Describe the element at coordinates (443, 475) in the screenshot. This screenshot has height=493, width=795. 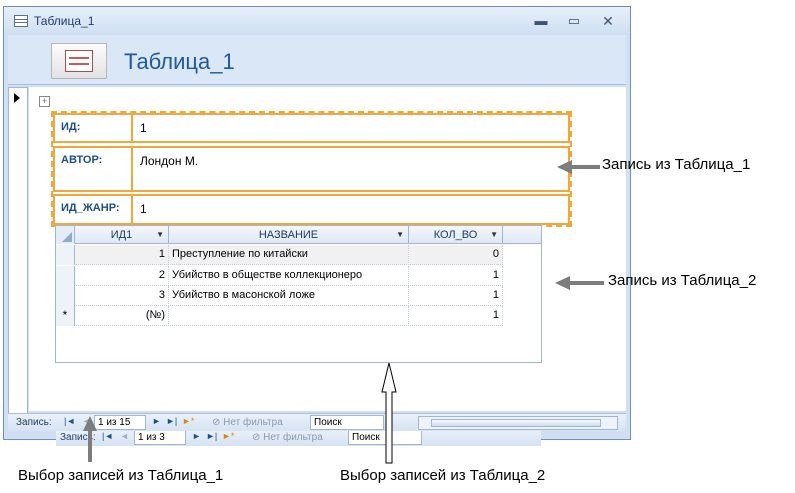
I see `annotation-select2: Выбор записей из Таблица_2` at that location.